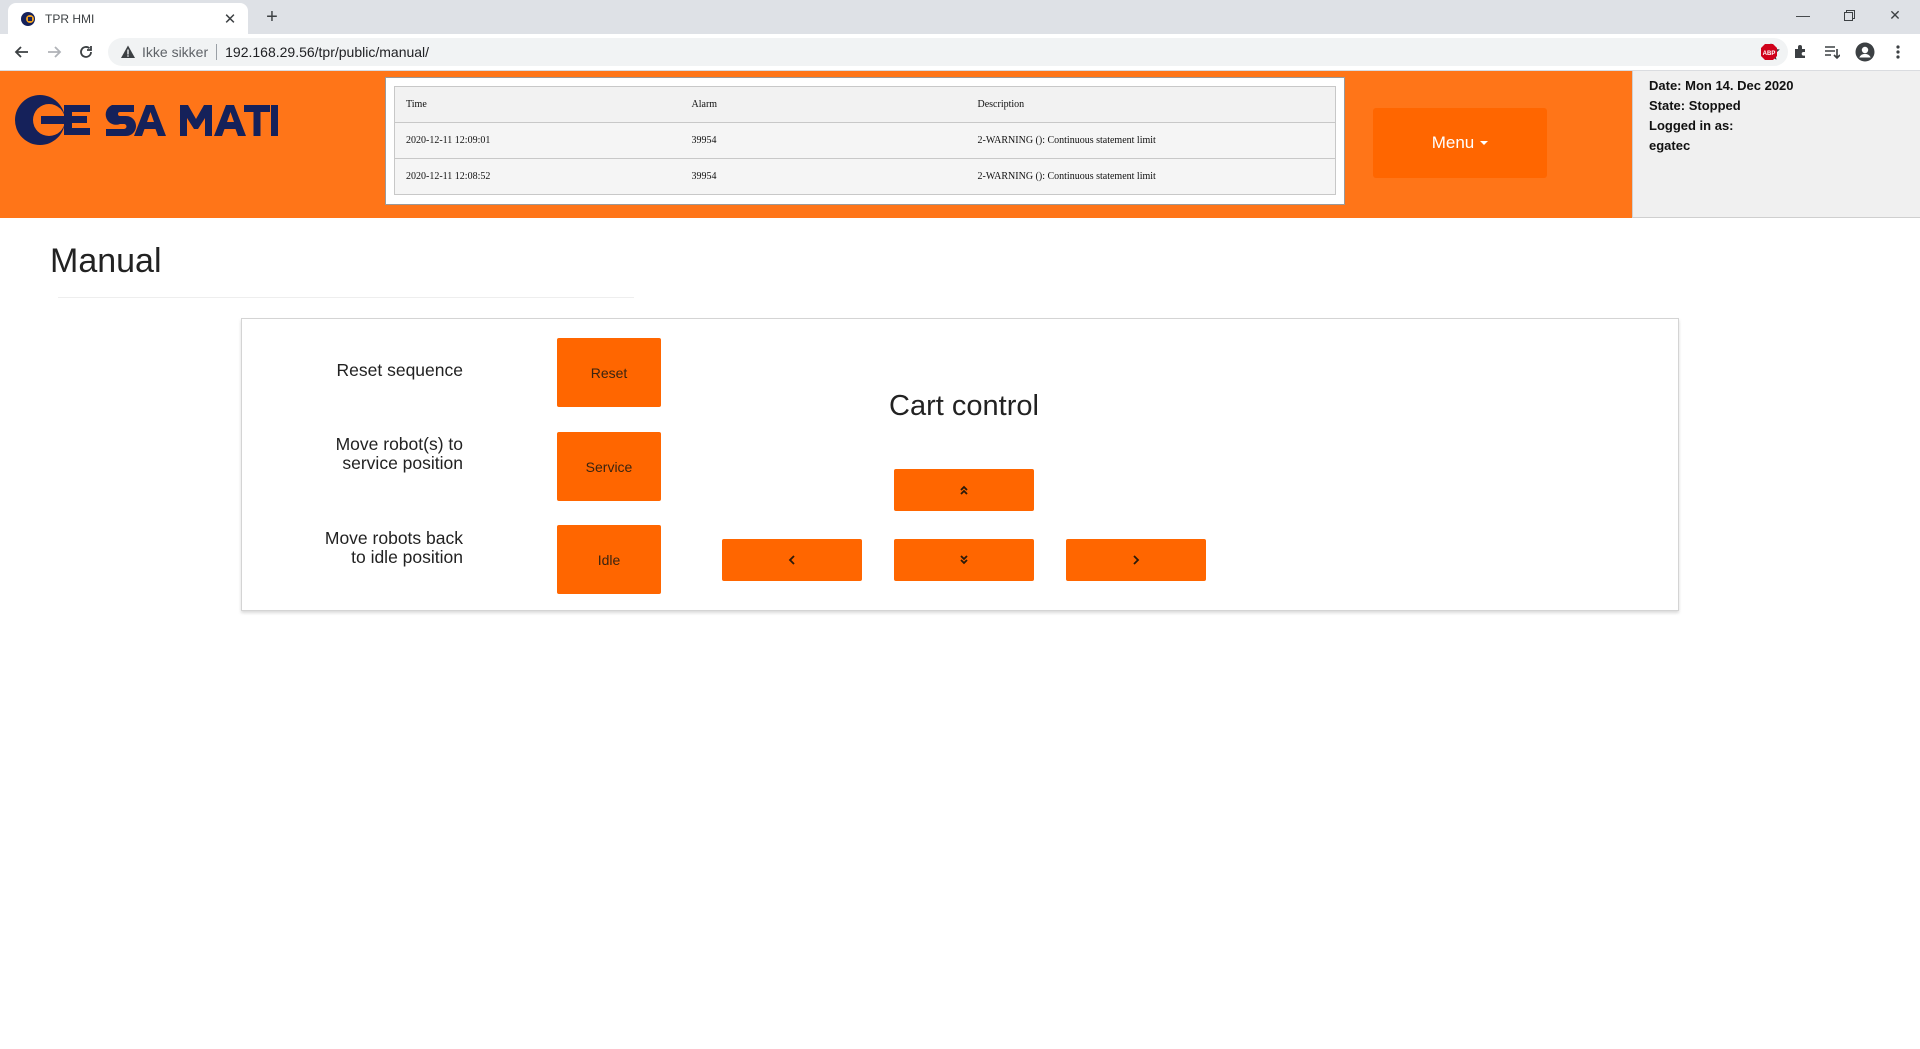 The width and height of the screenshot is (1920, 1049). Describe the element at coordinates (609, 559) in the screenshot. I see `idle-button: Idle` at that location.